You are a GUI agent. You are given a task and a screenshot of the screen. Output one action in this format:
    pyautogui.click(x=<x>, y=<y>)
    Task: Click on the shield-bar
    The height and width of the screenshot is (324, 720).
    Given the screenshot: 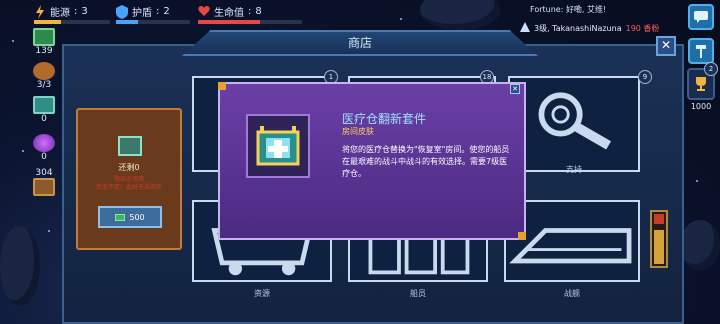 What is the action you would take?
    pyautogui.click(x=153, y=22)
    